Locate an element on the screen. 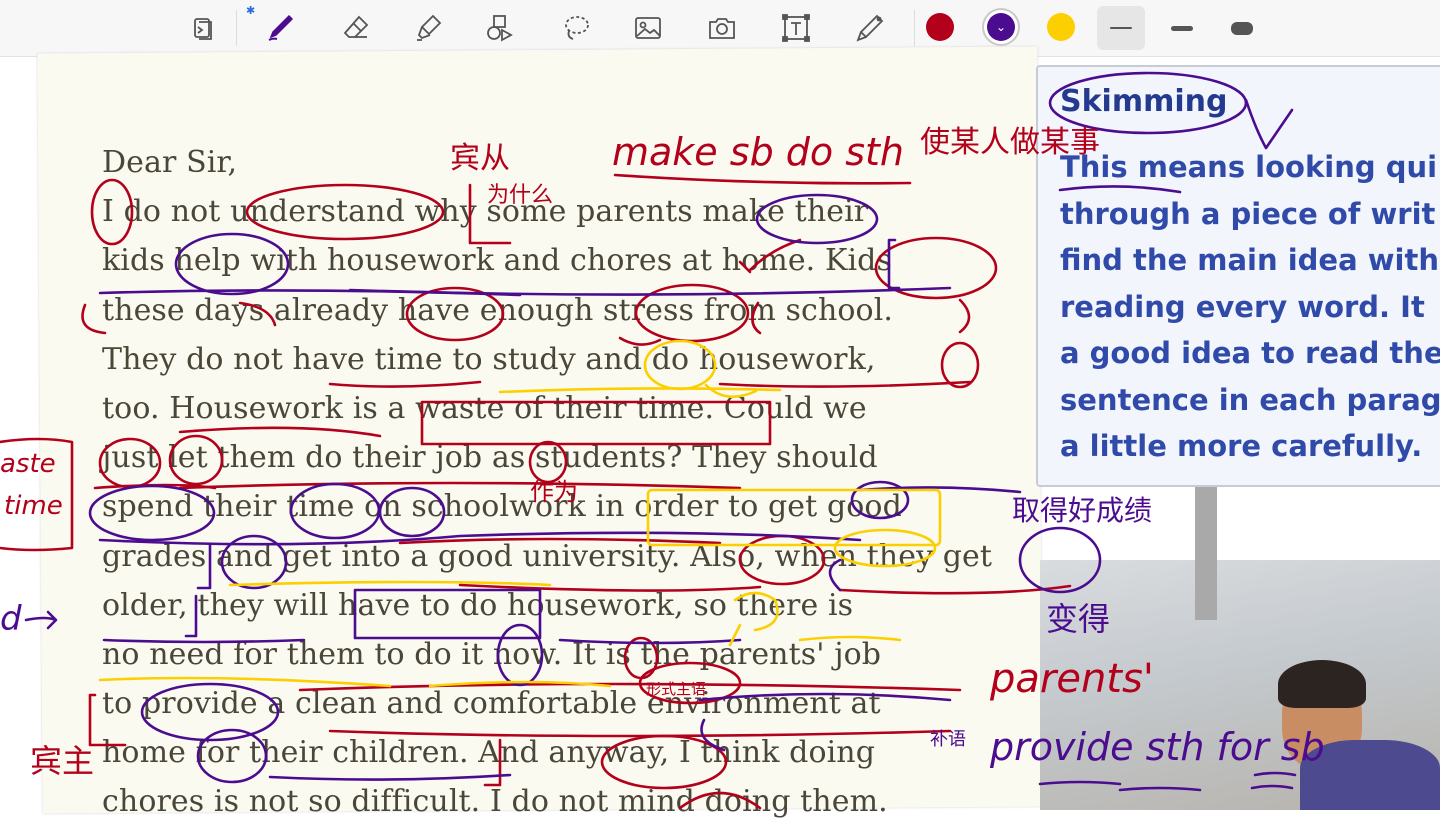 This screenshot has height=827, width=1440. laser-pointer-button is located at coordinates (870, 28).